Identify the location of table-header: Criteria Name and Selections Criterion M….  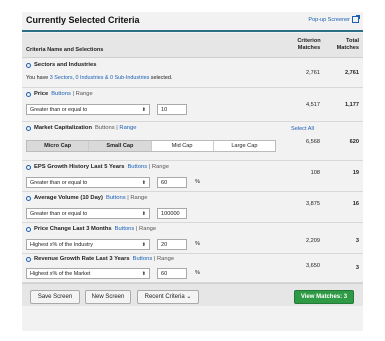
(192, 45).